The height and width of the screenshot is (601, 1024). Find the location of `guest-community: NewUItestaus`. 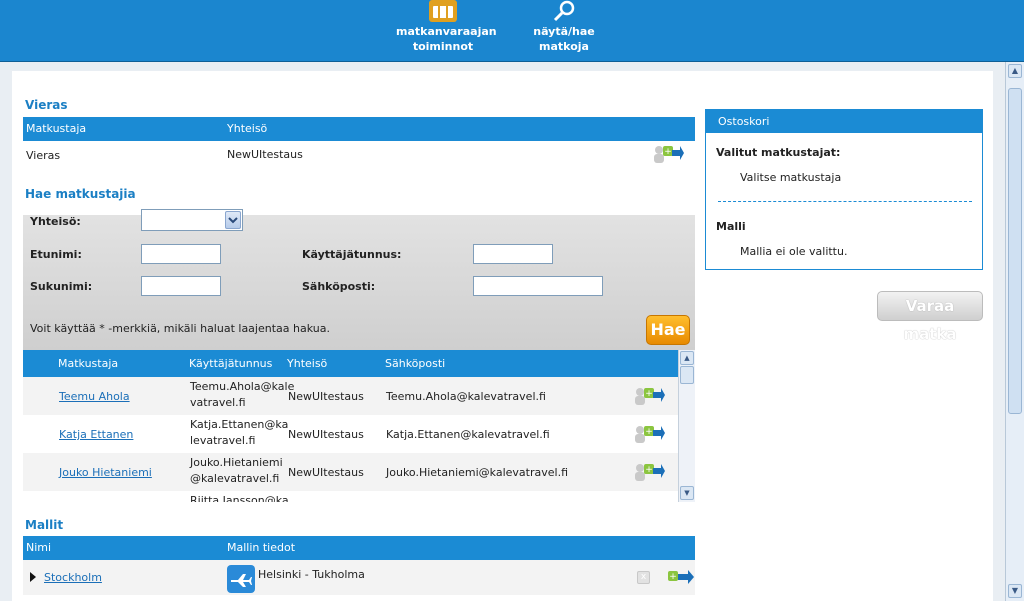

guest-community: NewUItestaus is located at coordinates (265, 154).